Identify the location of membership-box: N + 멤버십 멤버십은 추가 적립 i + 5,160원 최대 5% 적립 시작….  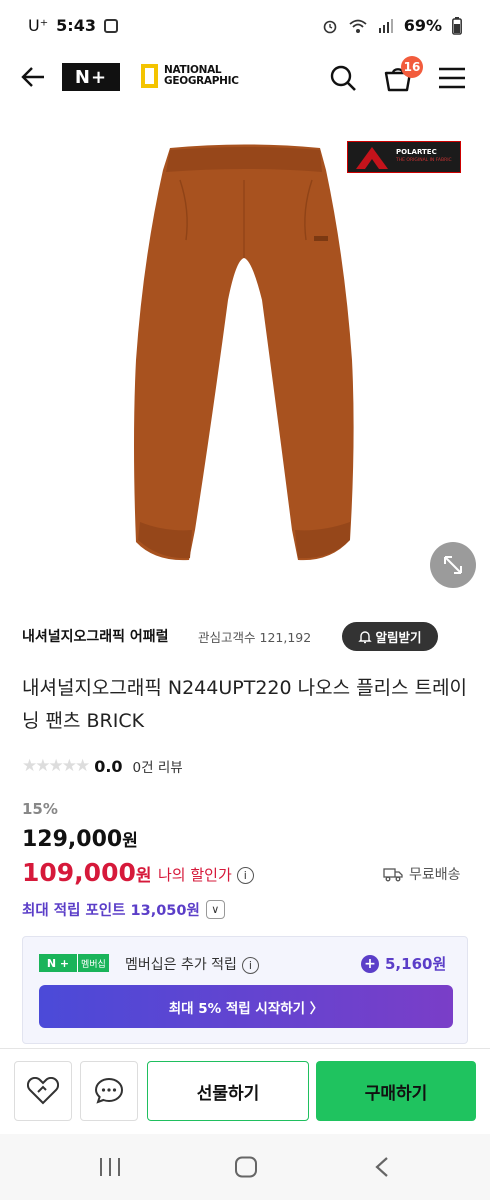
(245, 990).